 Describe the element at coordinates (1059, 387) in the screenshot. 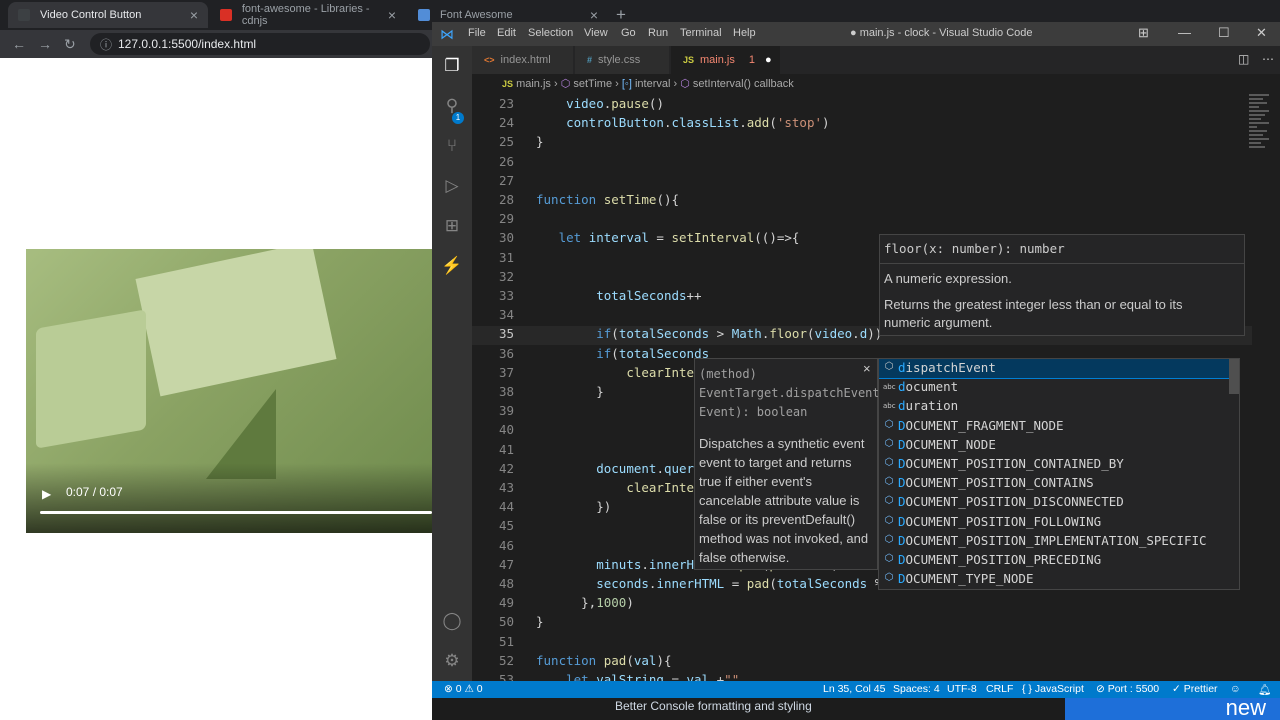

I see `suggestion-item: abc document` at that location.